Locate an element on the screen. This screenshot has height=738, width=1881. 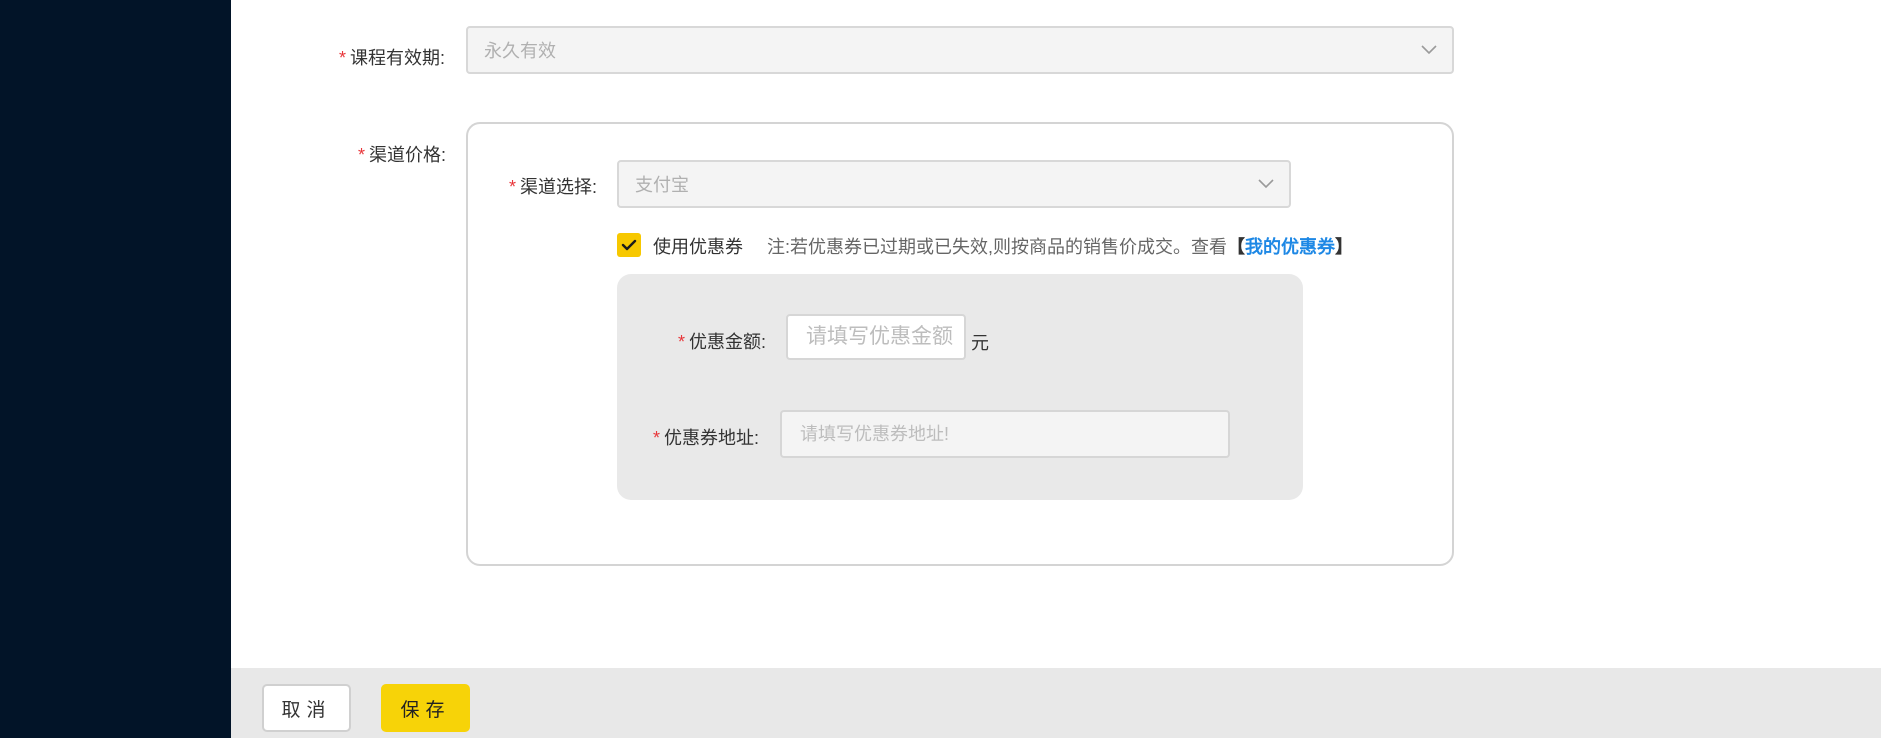
use-coupon-checkbox is located at coordinates (629, 245).